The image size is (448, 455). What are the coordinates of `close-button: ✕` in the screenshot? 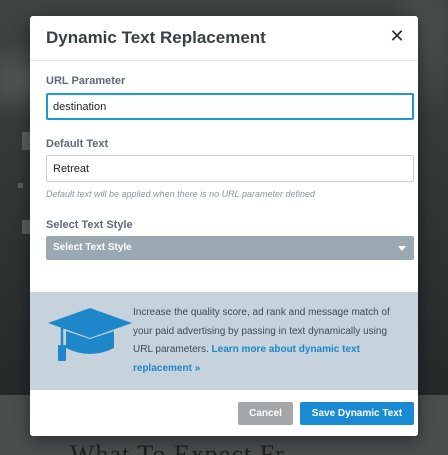 It's located at (397, 37).